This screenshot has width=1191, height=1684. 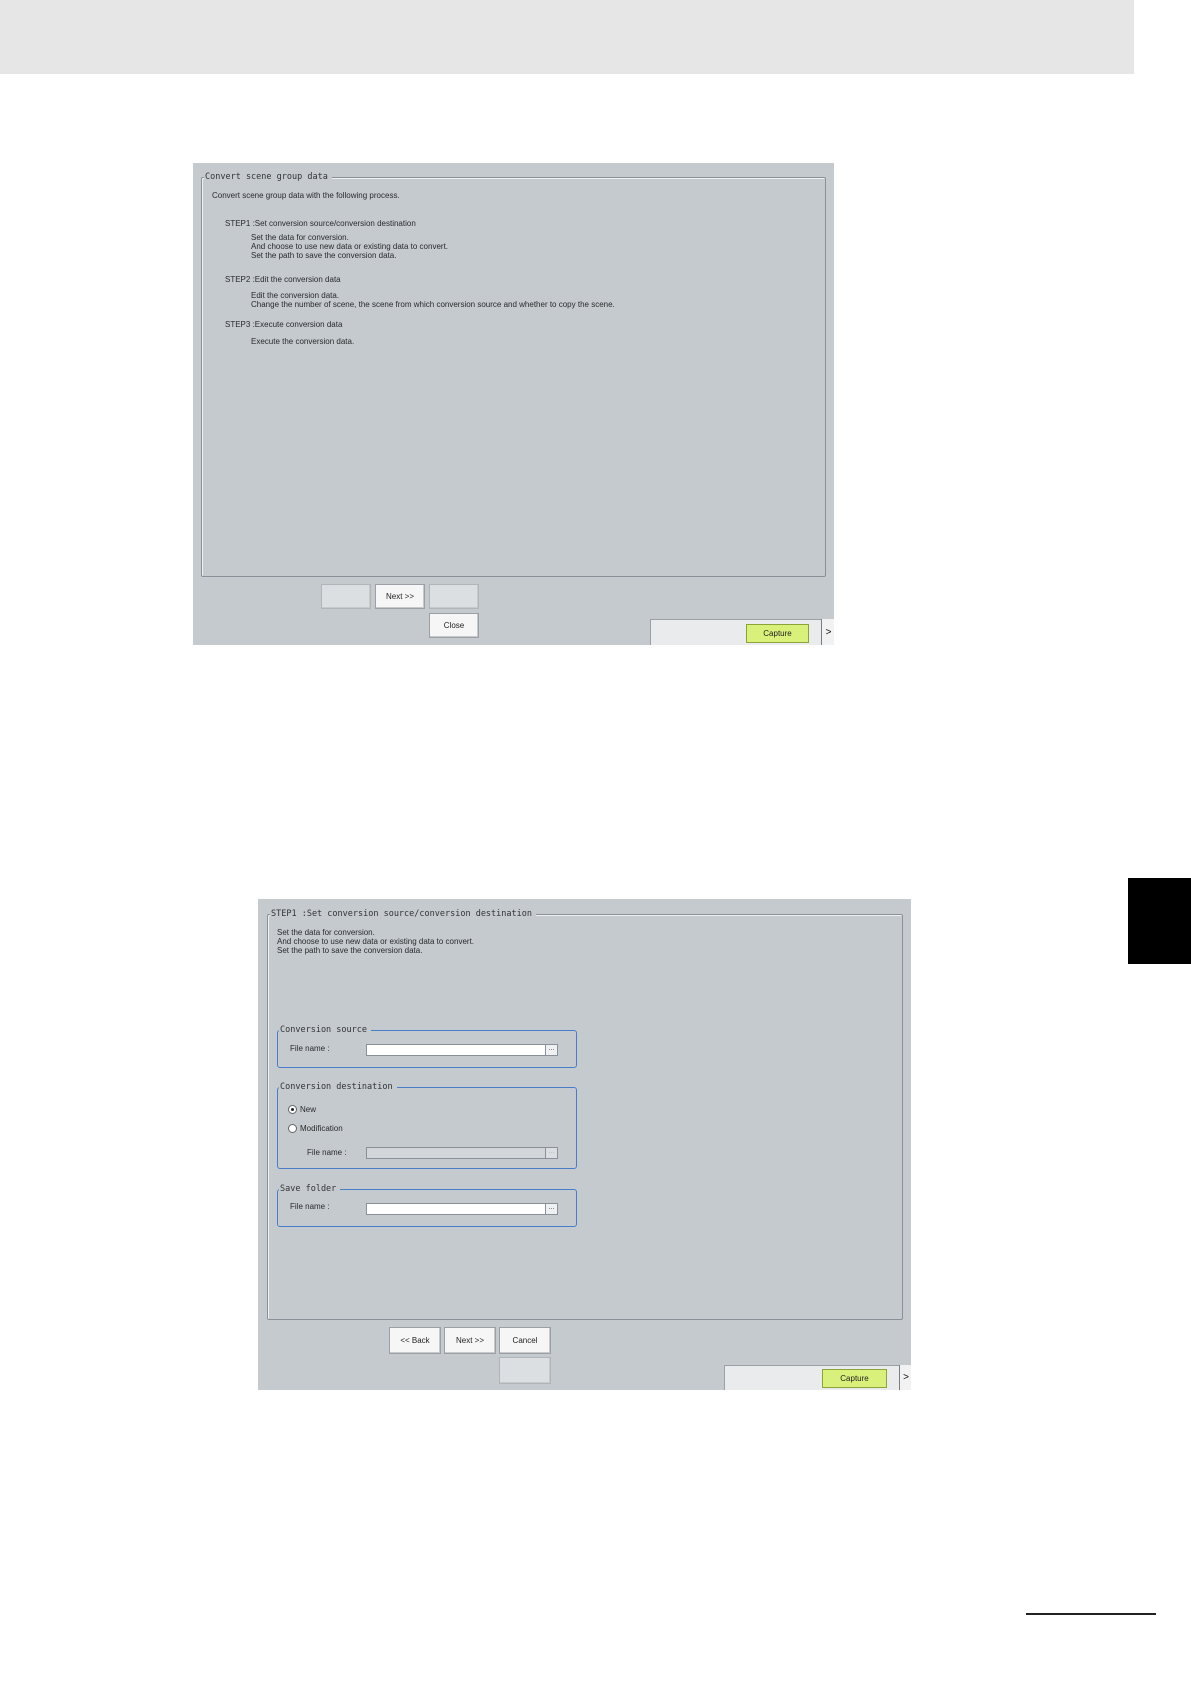 I want to click on source-file-label: File name :, so click(x=310, y=1048).